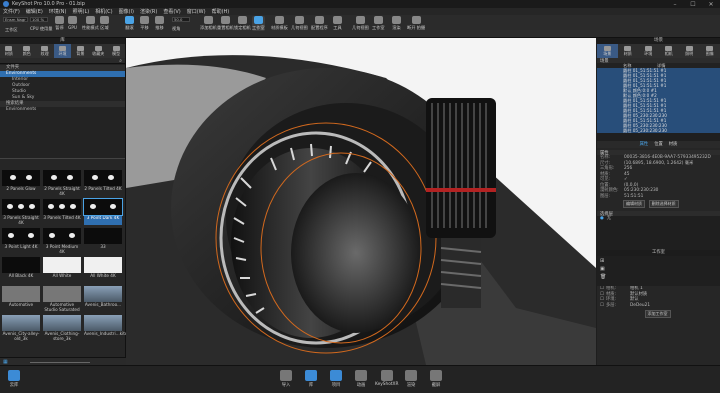 This screenshot has height=393, width=720. I want to click on workspace-delete-icon: 🗑, so click(603, 277).